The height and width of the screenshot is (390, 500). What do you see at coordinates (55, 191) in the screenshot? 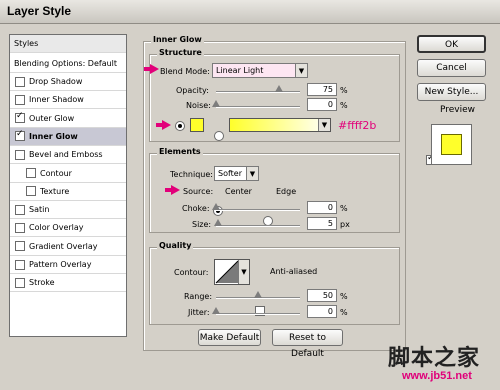
I see `style-item-label: Texture` at bounding box center [55, 191].